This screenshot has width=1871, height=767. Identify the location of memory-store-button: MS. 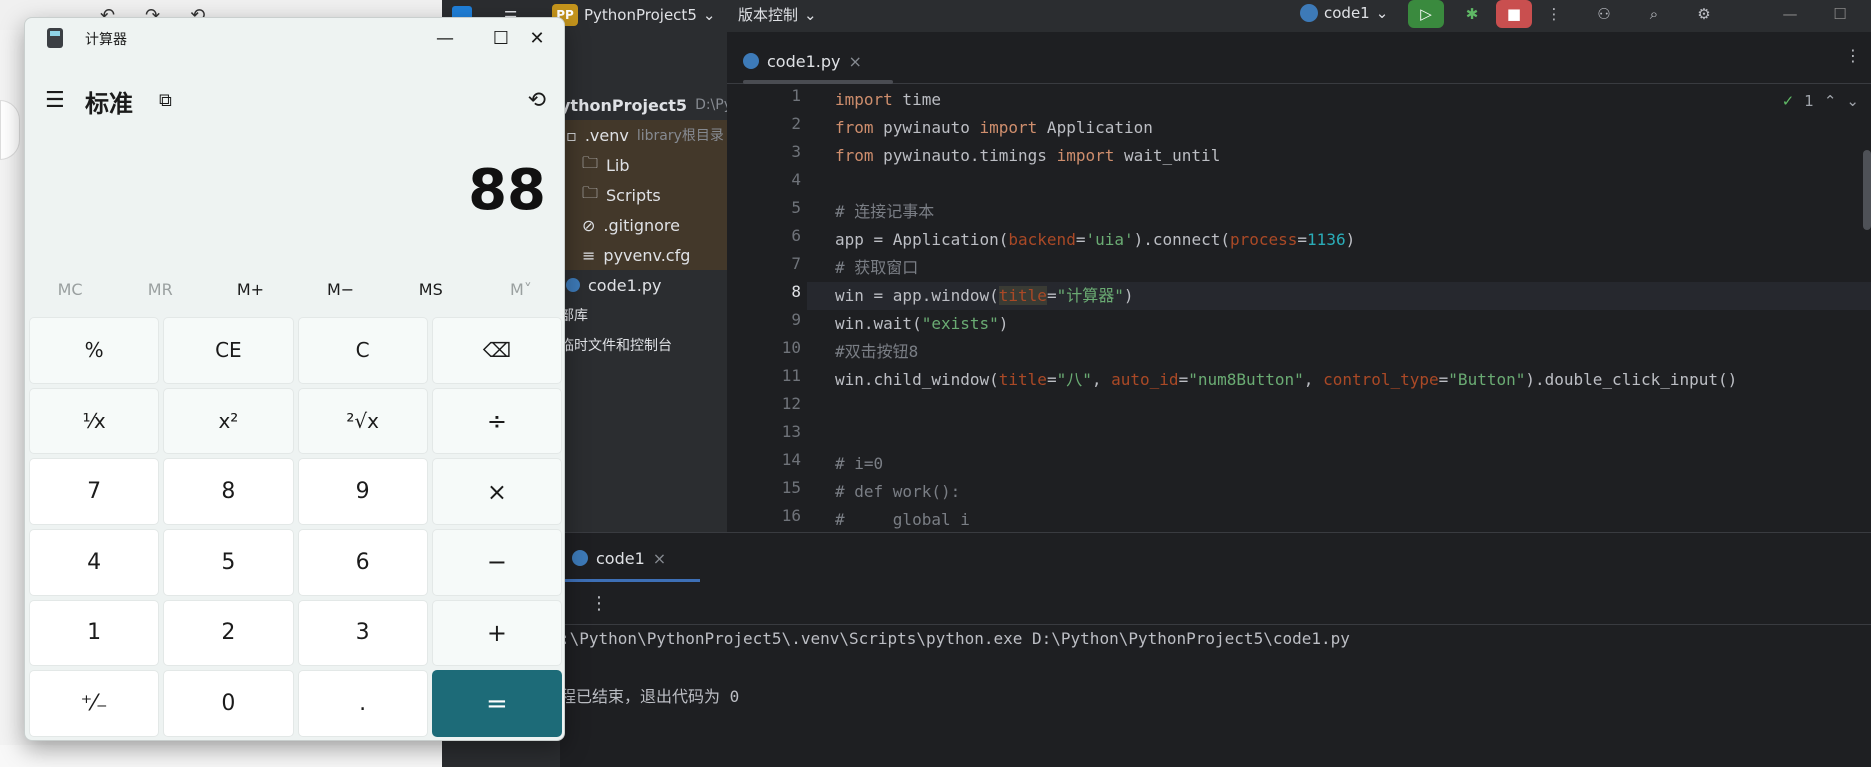
(431, 290).